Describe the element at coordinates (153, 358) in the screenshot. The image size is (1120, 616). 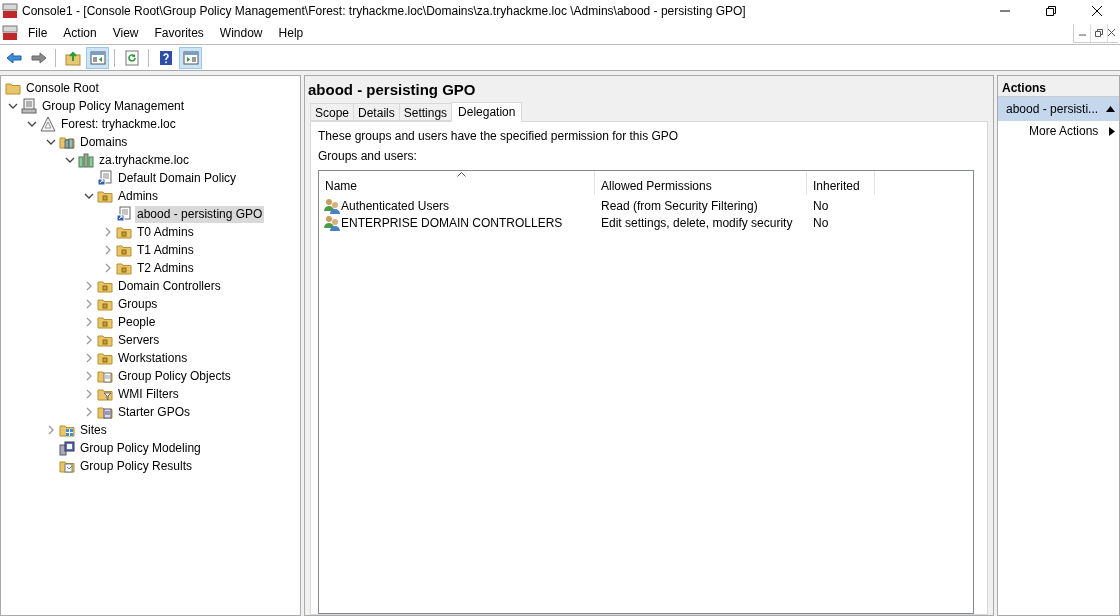
I see `tree-item: Workstations` at that location.